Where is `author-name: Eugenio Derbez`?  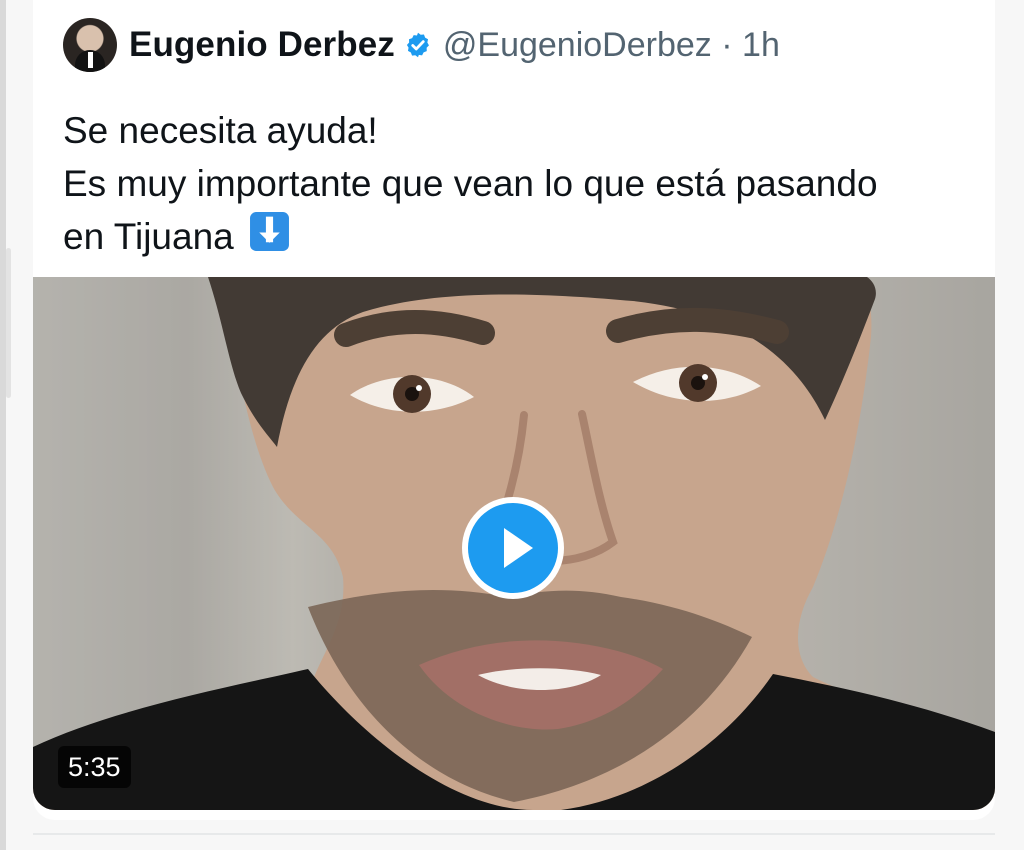
author-name: Eugenio Derbez is located at coordinates (262, 45).